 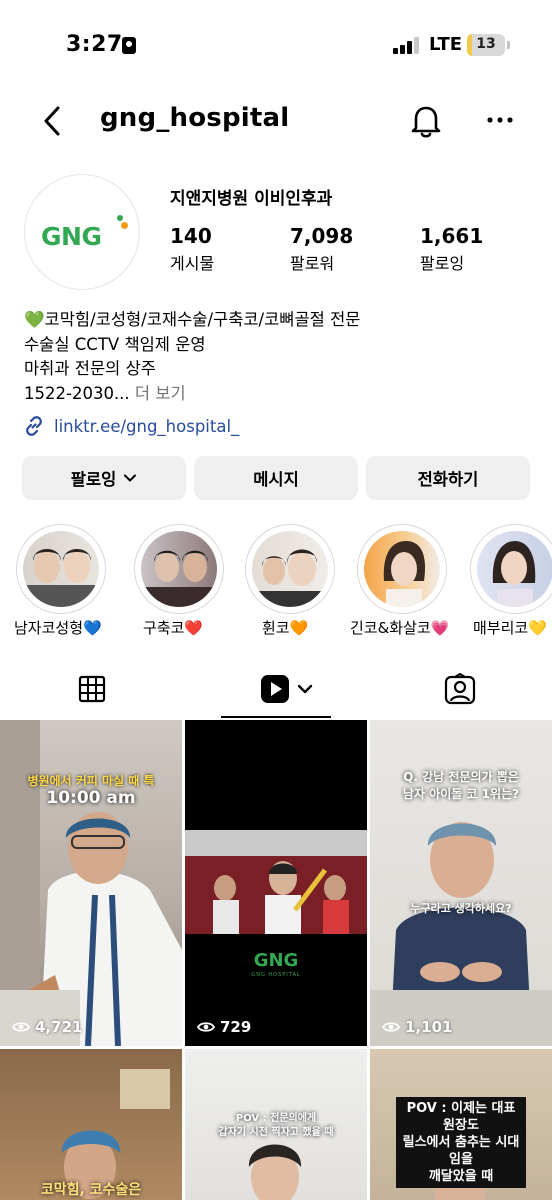 I want to click on stat-following-count: 1,661, so click(x=452, y=236).